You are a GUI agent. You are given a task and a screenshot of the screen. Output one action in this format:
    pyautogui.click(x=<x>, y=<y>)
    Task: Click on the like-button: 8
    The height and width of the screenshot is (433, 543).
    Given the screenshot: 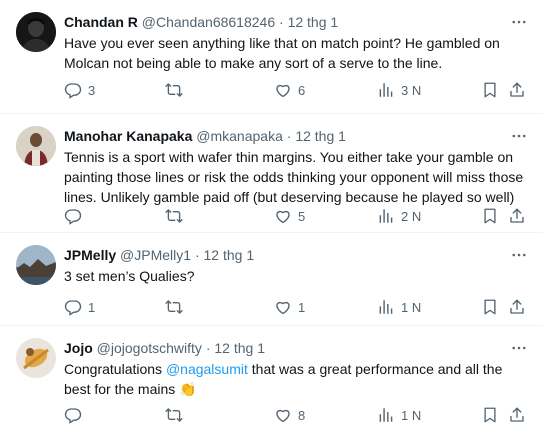 What is the action you would take?
    pyautogui.click(x=289, y=415)
    